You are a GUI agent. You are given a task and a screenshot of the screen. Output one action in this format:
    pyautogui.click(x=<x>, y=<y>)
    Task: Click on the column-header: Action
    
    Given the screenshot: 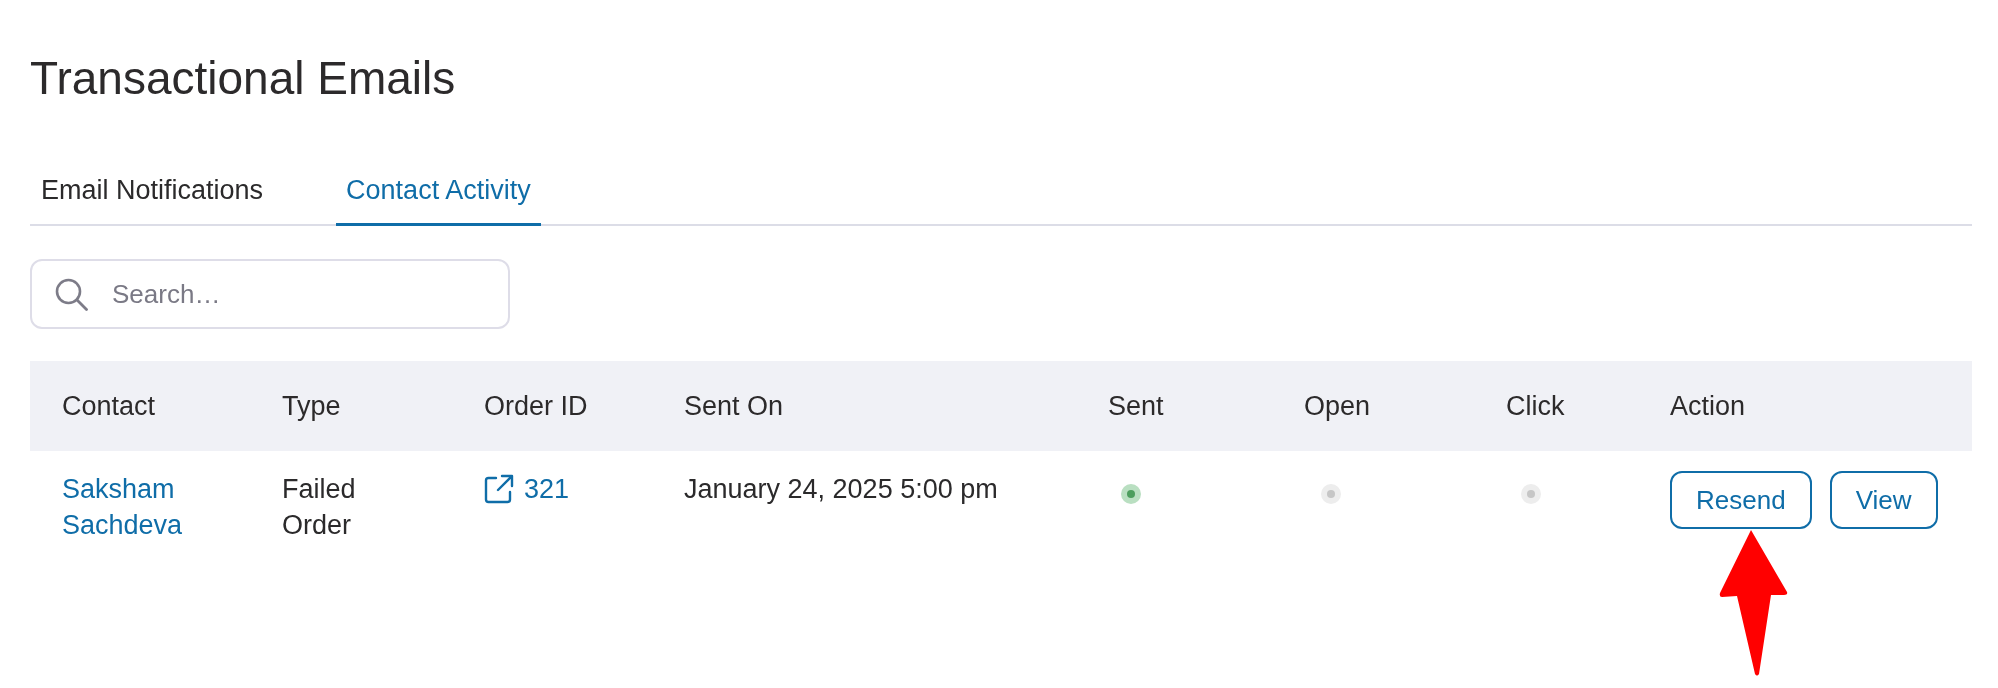 What is the action you would take?
    pyautogui.click(x=1708, y=406)
    